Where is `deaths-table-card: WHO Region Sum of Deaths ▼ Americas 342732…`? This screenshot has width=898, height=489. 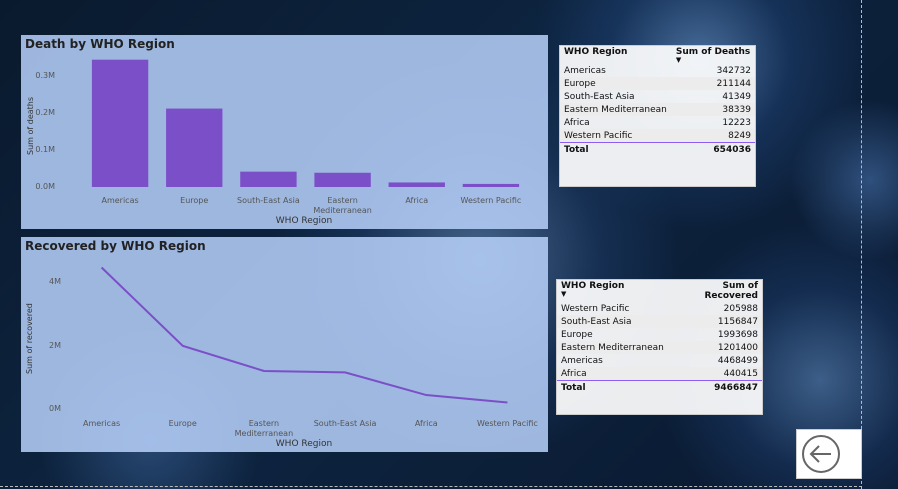 deaths-table-card: WHO Region Sum of Deaths ▼ Americas 342732… is located at coordinates (657, 116).